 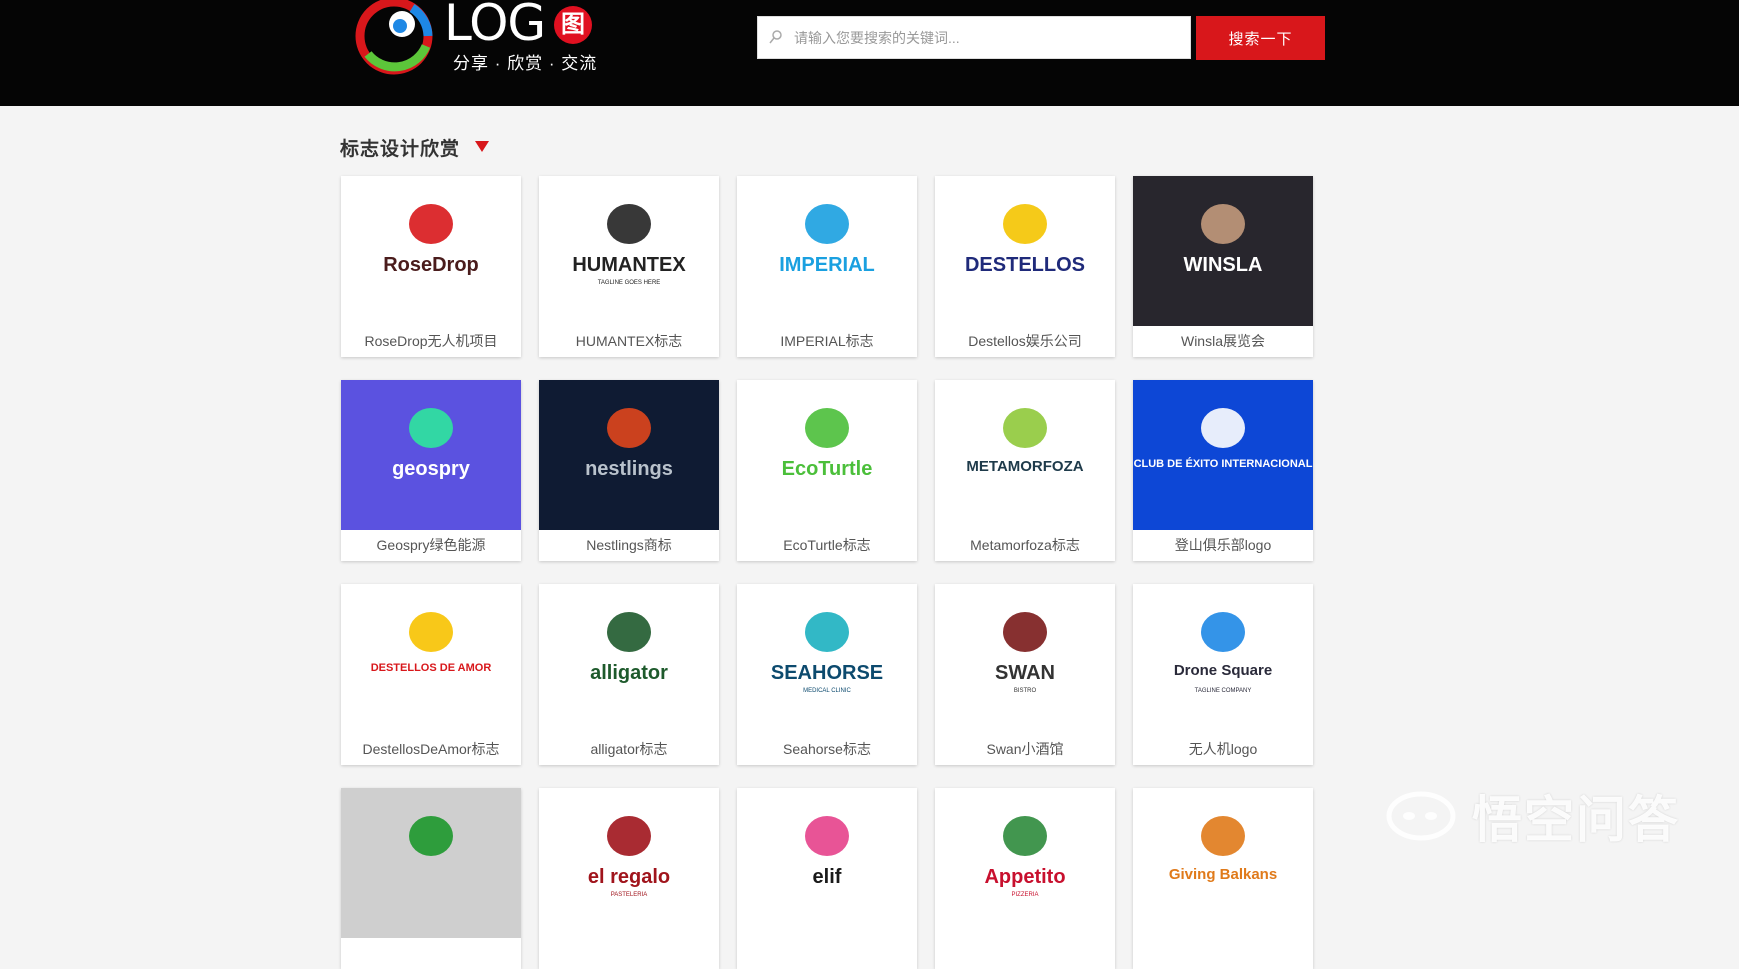 I want to click on logo-card: SWAN BISTRO Swan小酒馆, so click(x=1025, y=674).